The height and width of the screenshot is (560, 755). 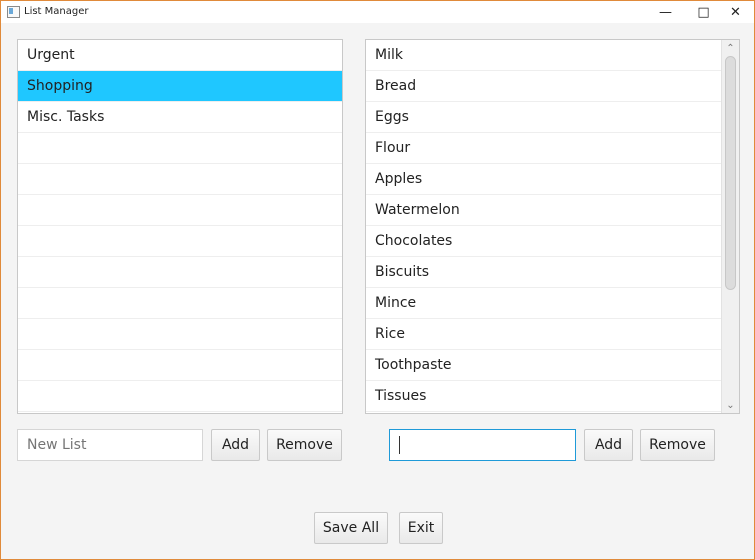 What do you see at coordinates (735, 12) in the screenshot?
I see `close-button: ✕` at bounding box center [735, 12].